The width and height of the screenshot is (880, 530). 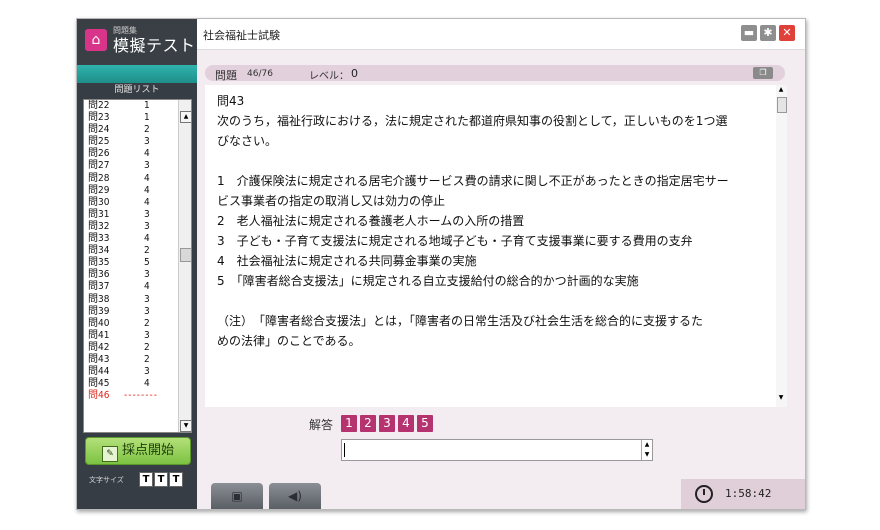 What do you see at coordinates (425, 423) in the screenshot?
I see `answer-choice-5: 5` at bounding box center [425, 423].